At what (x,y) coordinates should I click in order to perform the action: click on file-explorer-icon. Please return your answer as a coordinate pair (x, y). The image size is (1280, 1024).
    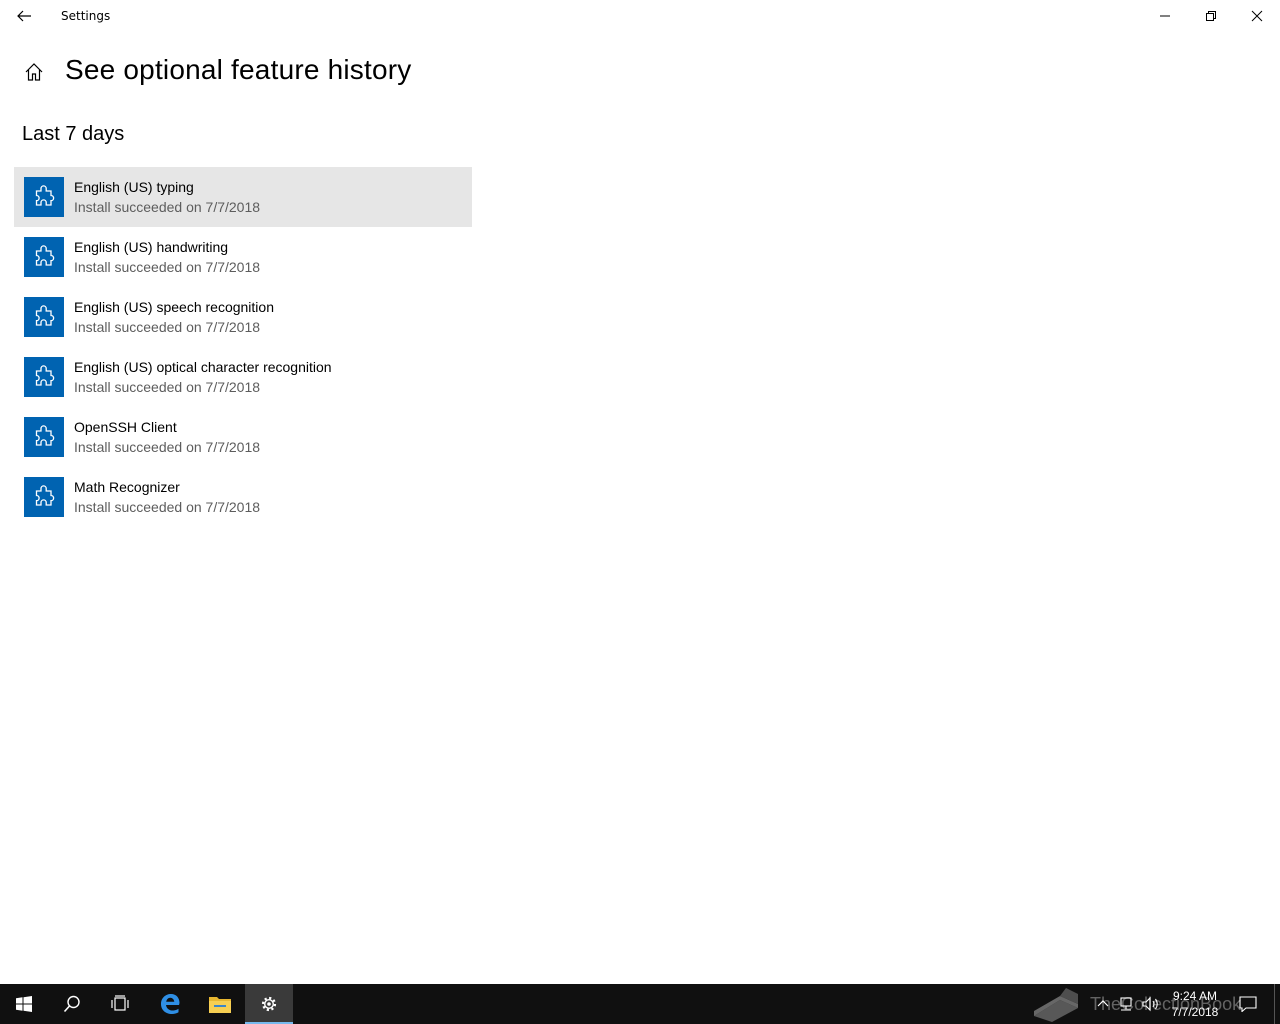
    Looking at the image, I should click on (220, 1005).